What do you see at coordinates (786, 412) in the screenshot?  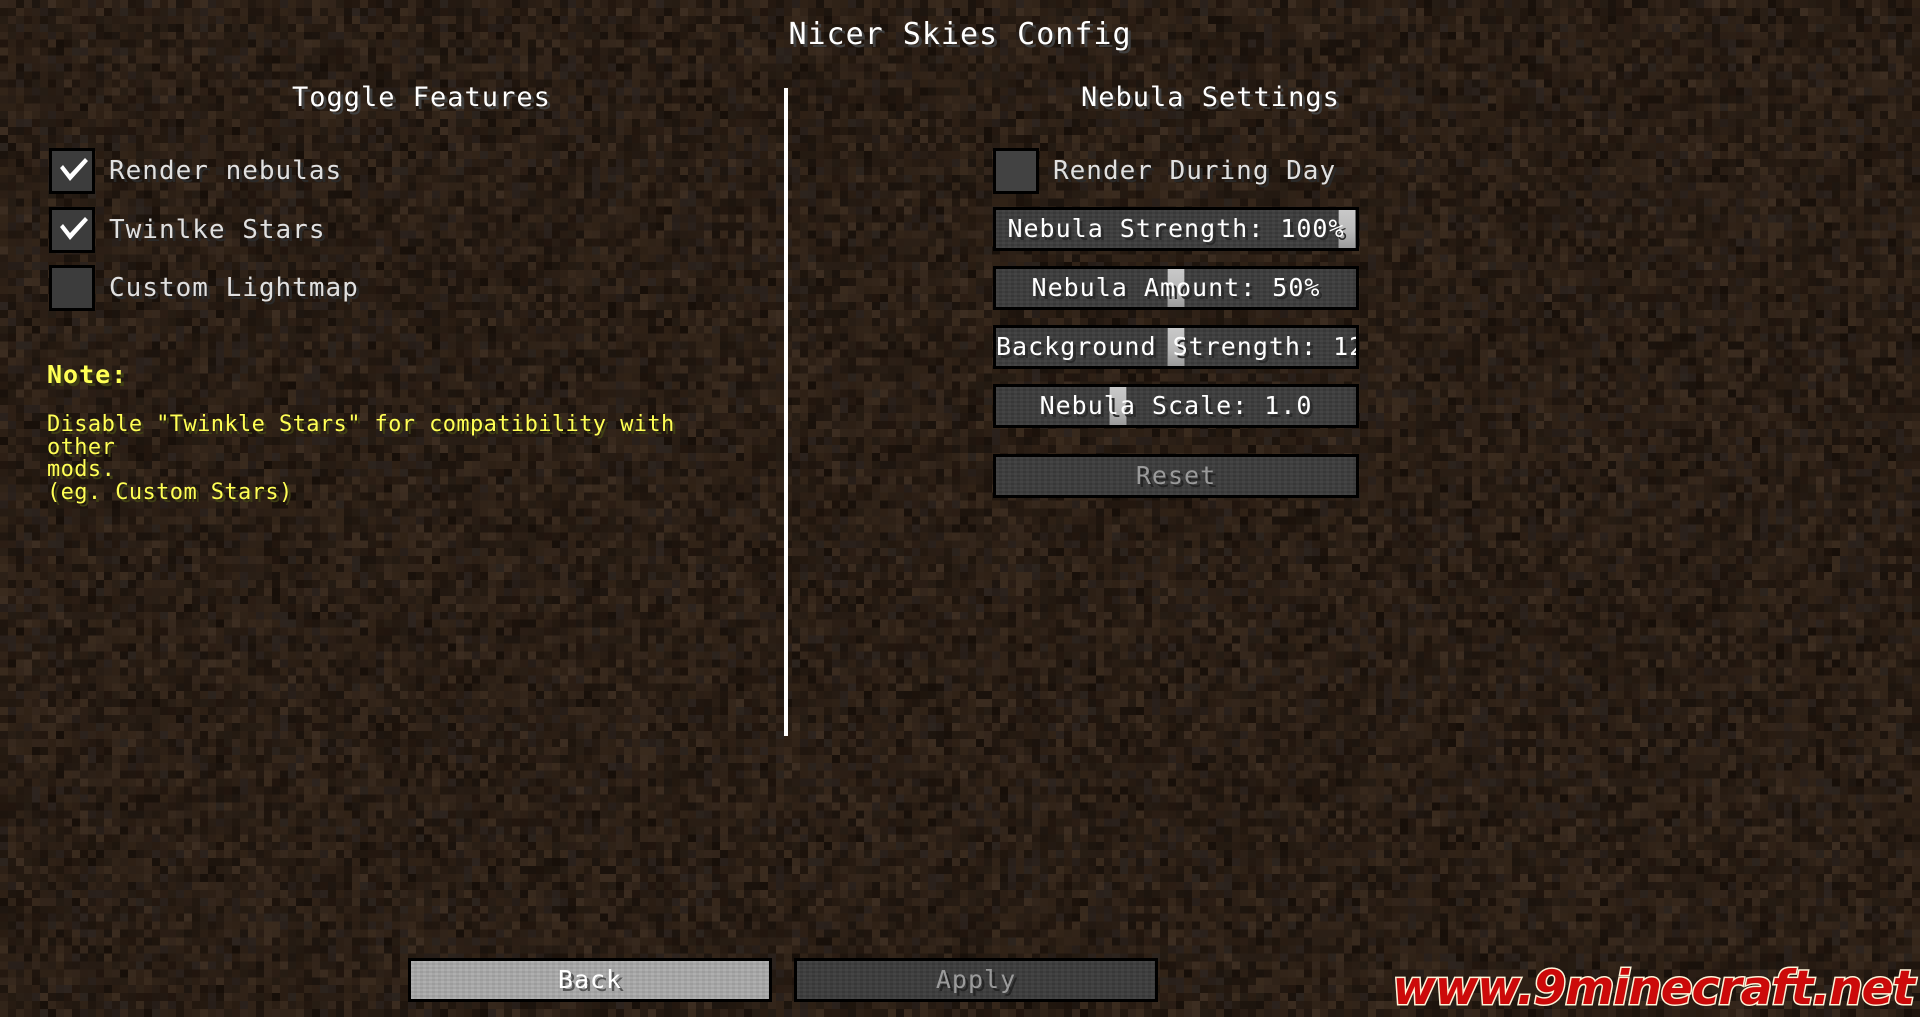 I see `column-divider` at bounding box center [786, 412].